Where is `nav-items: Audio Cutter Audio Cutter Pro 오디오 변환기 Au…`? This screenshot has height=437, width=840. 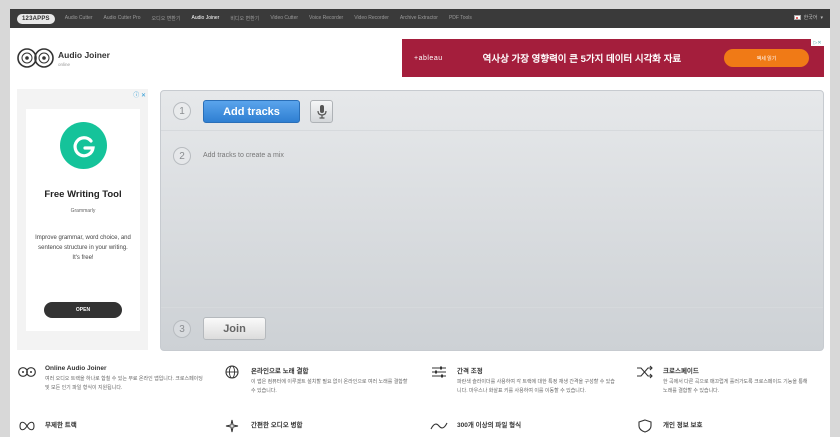 nav-items: Audio Cutter Audio Cutter Pro 오디오 변환기 Au… is located at coordinates (274, 18).